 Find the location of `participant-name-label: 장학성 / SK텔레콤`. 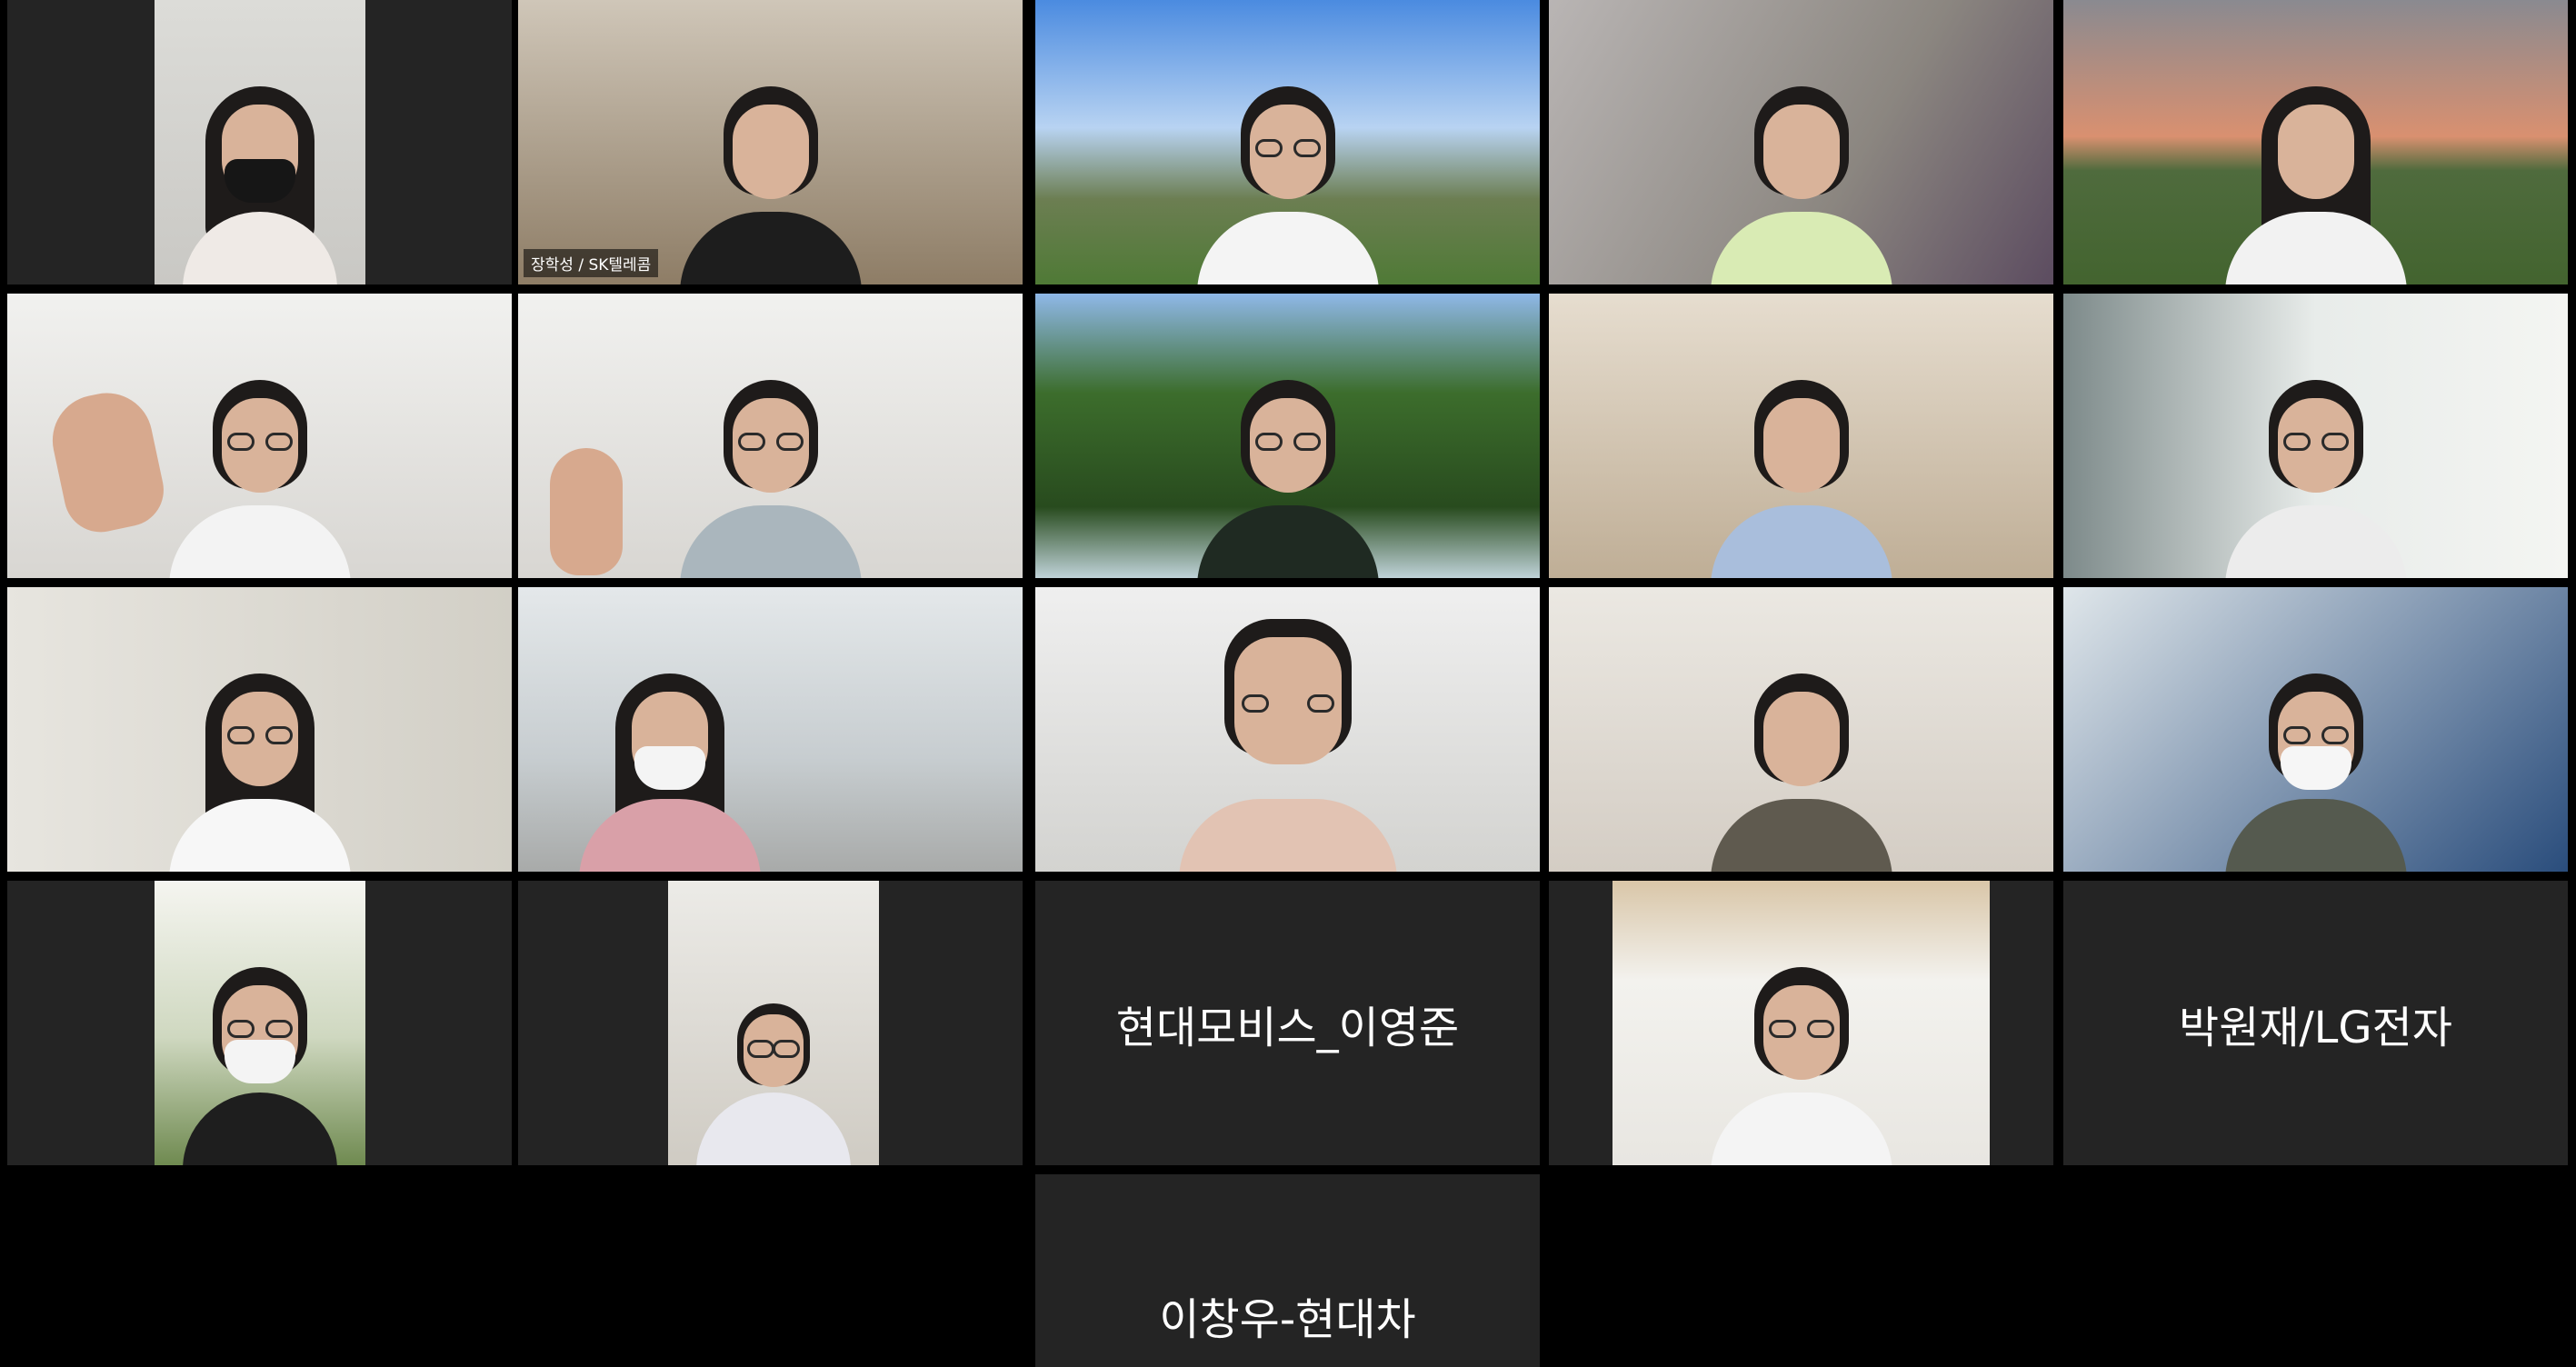

participant-name-label: 장학성 / SK텔레콤 is located at coordinates (591, 263).